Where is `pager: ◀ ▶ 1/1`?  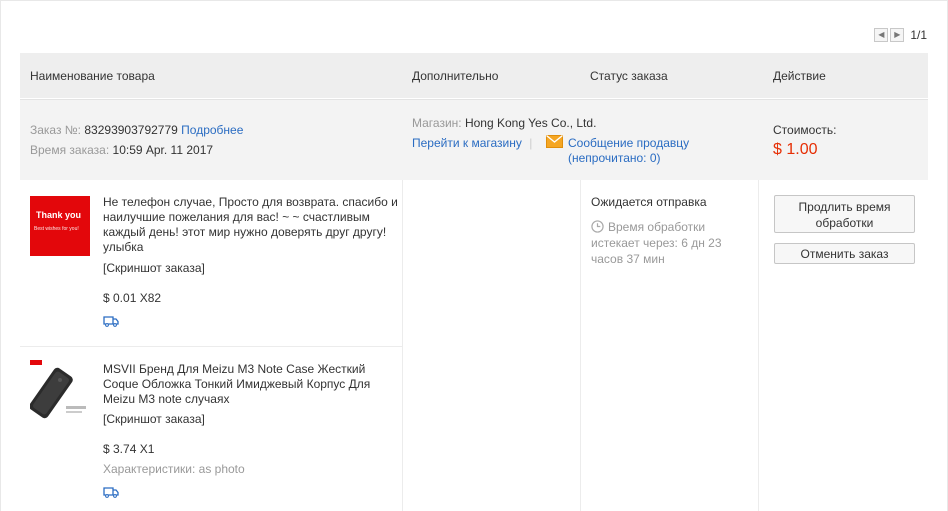 pager: ◀ ▶ 1/1 is located at coordinates (900, 35).